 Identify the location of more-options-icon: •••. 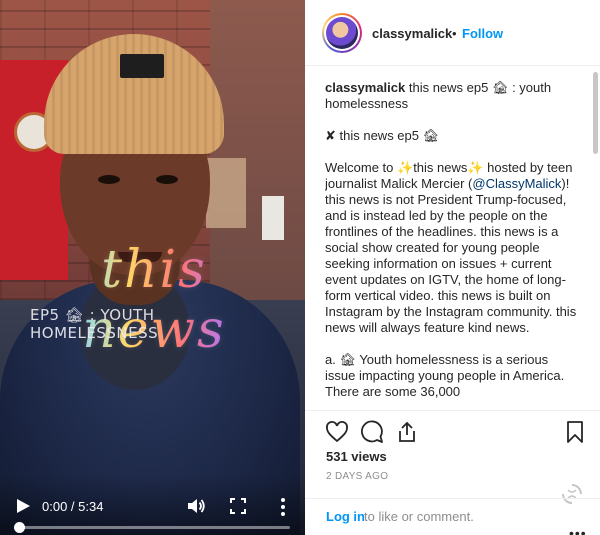
(578, 530).